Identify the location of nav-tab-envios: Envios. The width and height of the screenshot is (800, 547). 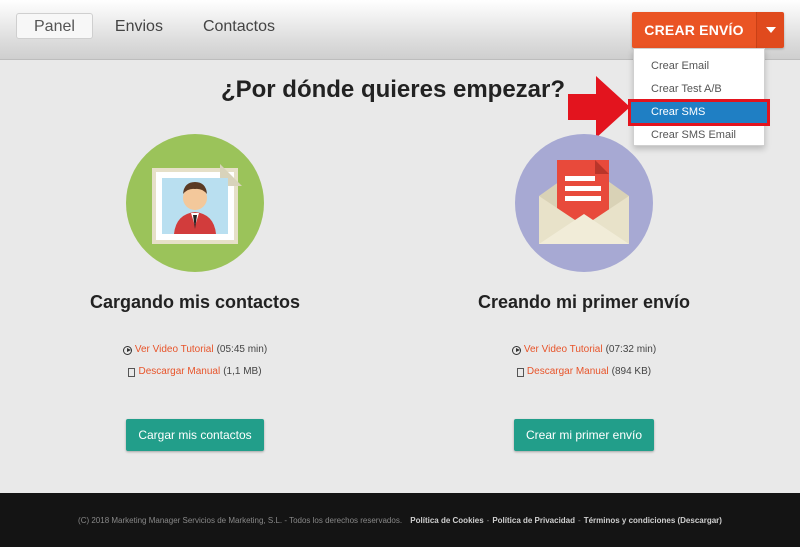
(139, 26).